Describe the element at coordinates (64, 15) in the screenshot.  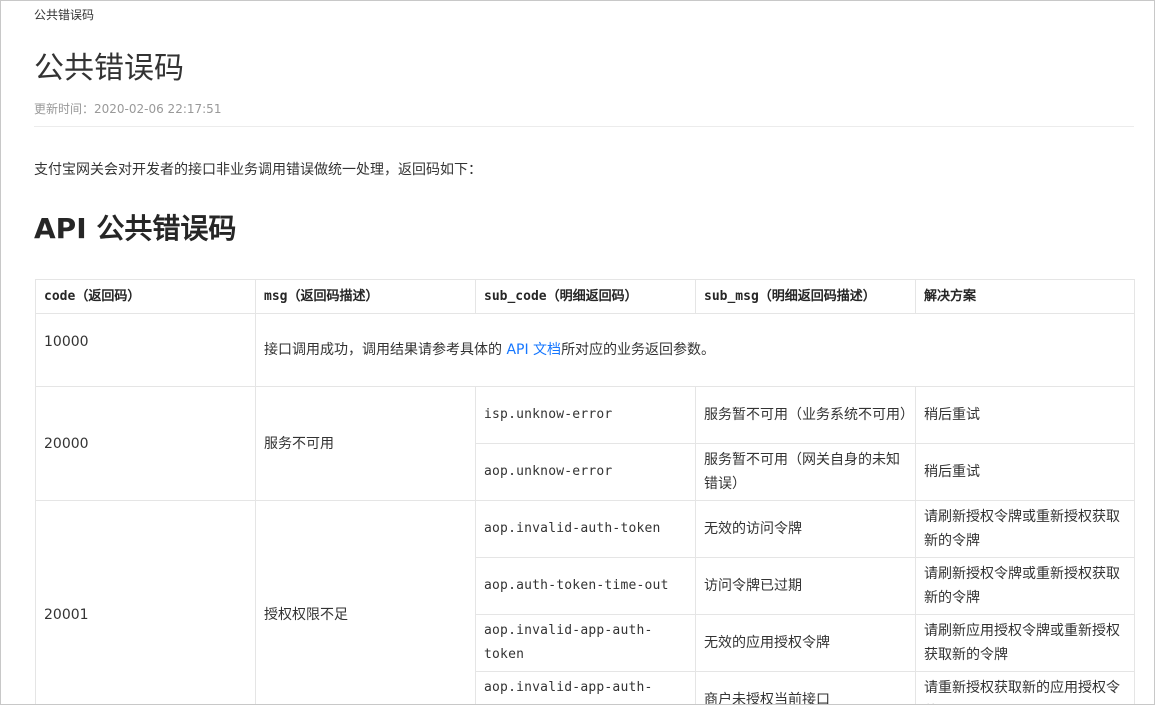
I see `page-breadcrumb: 公共错误码` at that location.